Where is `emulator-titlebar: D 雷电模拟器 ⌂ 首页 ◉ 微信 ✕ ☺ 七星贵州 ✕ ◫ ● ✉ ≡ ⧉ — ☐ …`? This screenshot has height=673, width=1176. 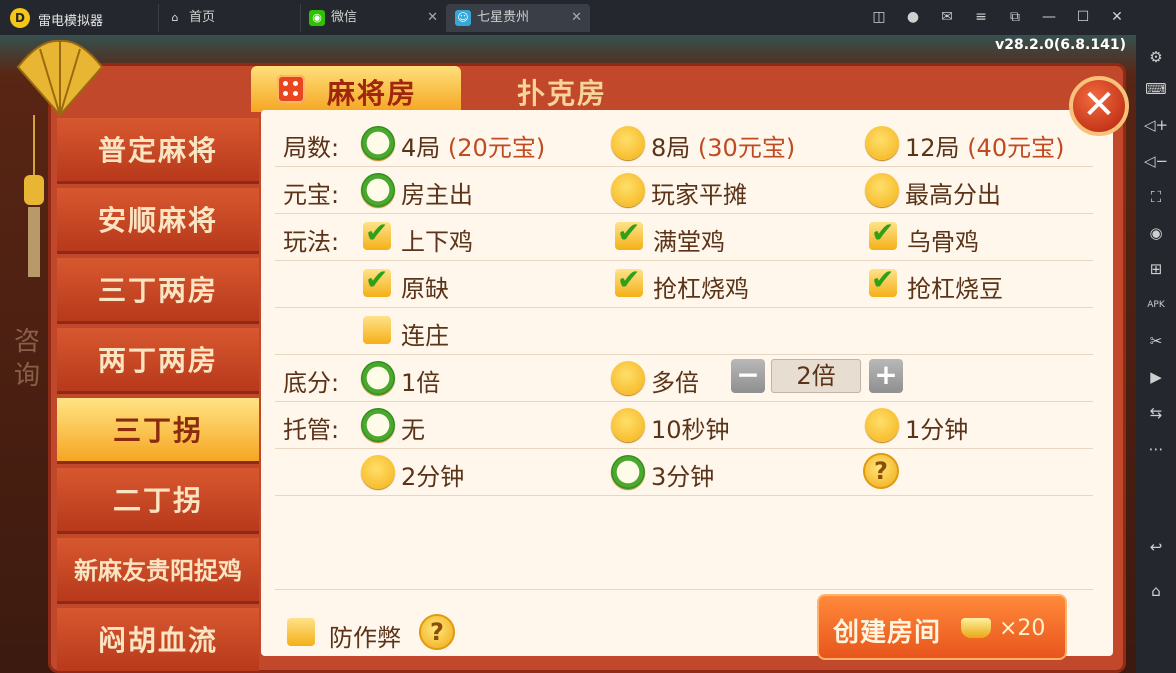 emulator-titlebar: D 雷电模拟器 ⌂ 首页 ◉ 微信 ✕ ☺ 七星贵州 ✕ ◫ ● ✉ ≡ ⧉ — ☐ … is located at coordinates (588, 17).